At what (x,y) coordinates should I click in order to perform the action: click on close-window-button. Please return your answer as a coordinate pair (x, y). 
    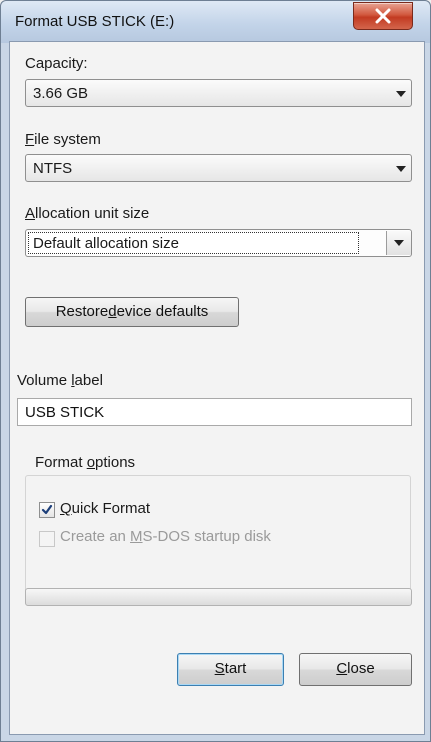
    Looking at the image, I should click on (383, 16).